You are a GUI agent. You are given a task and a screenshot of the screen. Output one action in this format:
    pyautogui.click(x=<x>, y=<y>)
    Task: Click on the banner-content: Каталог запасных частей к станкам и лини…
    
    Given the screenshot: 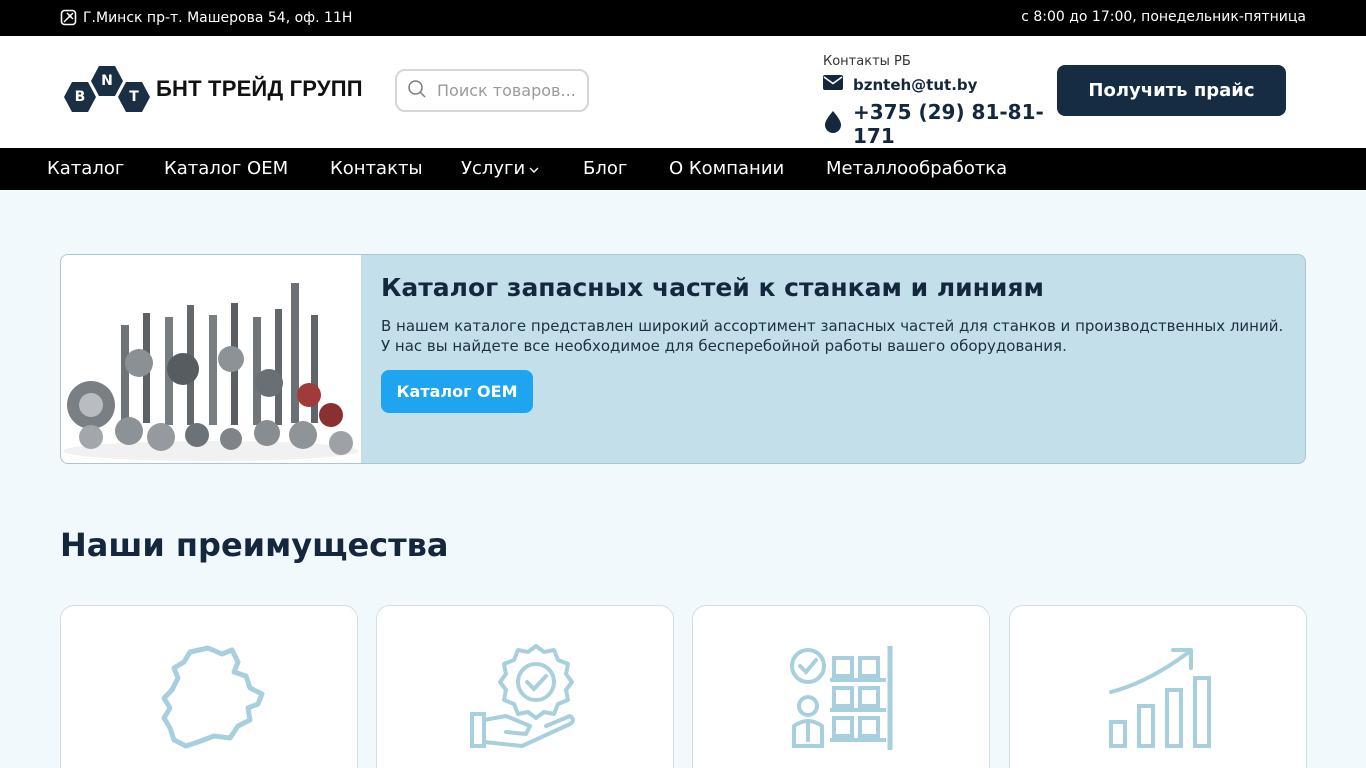 What is the action you would take?
    pyautogui.click(x=836, y=343)
    